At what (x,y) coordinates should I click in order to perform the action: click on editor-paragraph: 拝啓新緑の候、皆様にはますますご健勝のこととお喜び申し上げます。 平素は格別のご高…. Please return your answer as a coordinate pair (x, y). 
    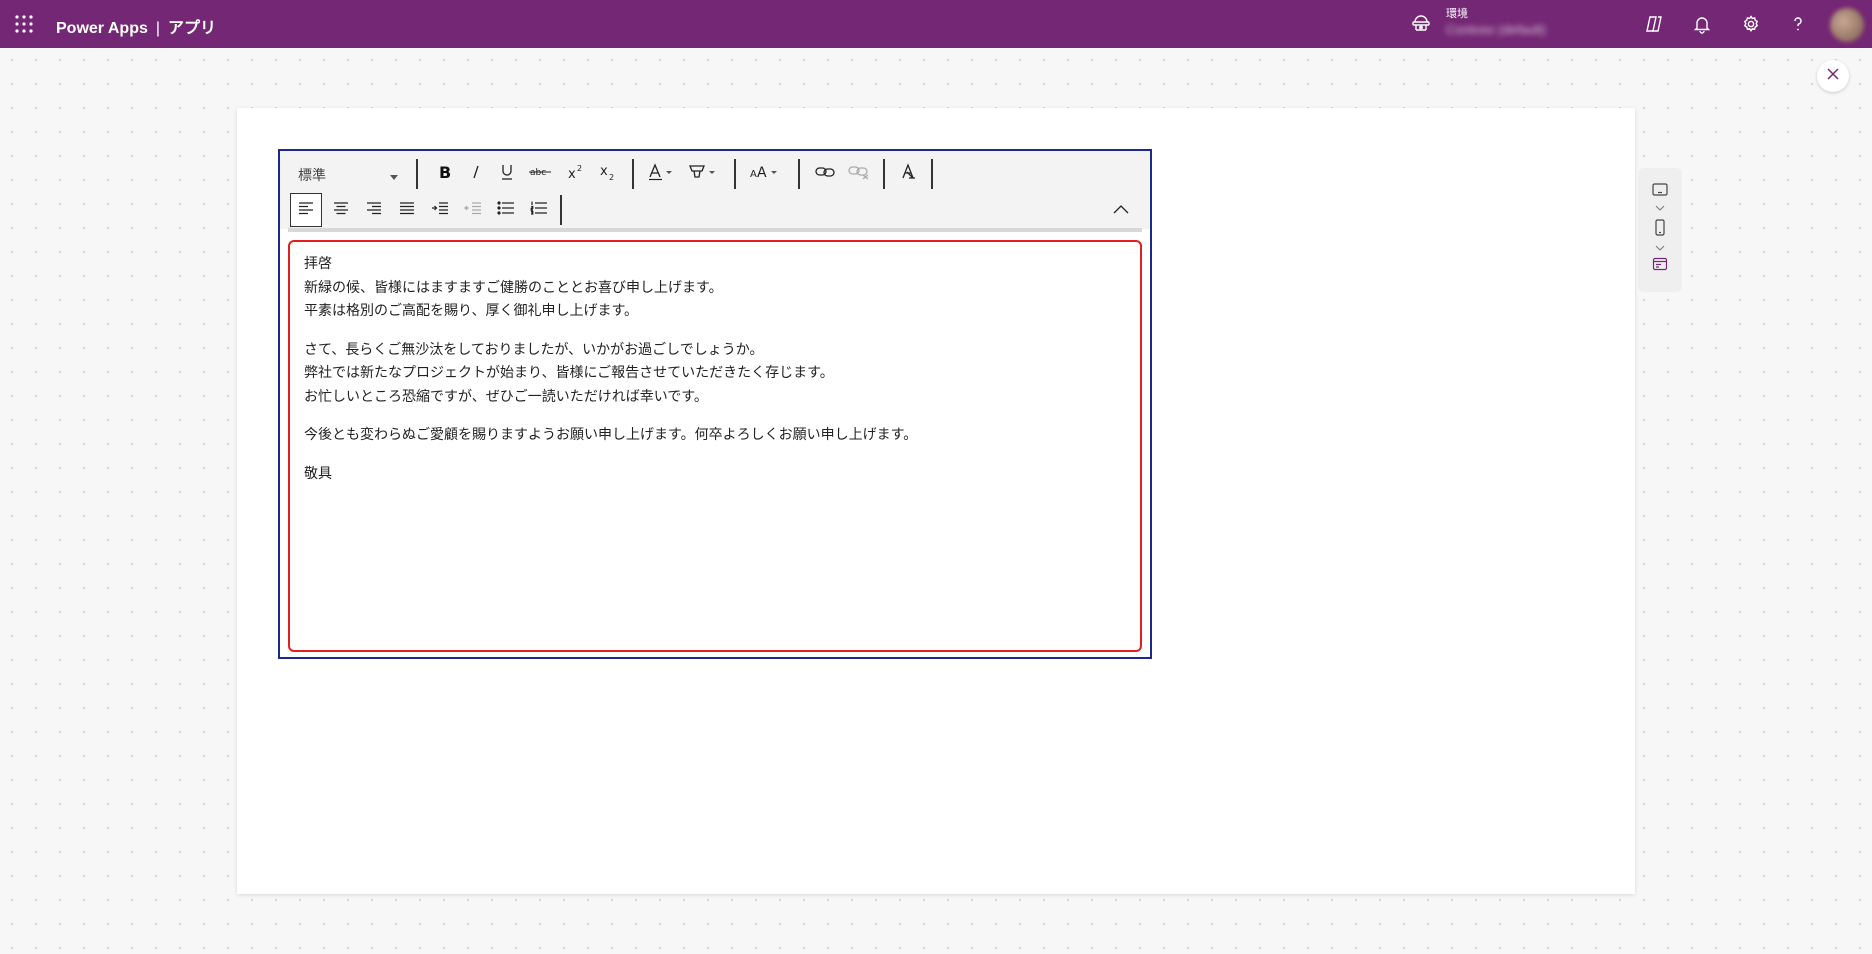
    Looking at the image, I should click on (715, 287).